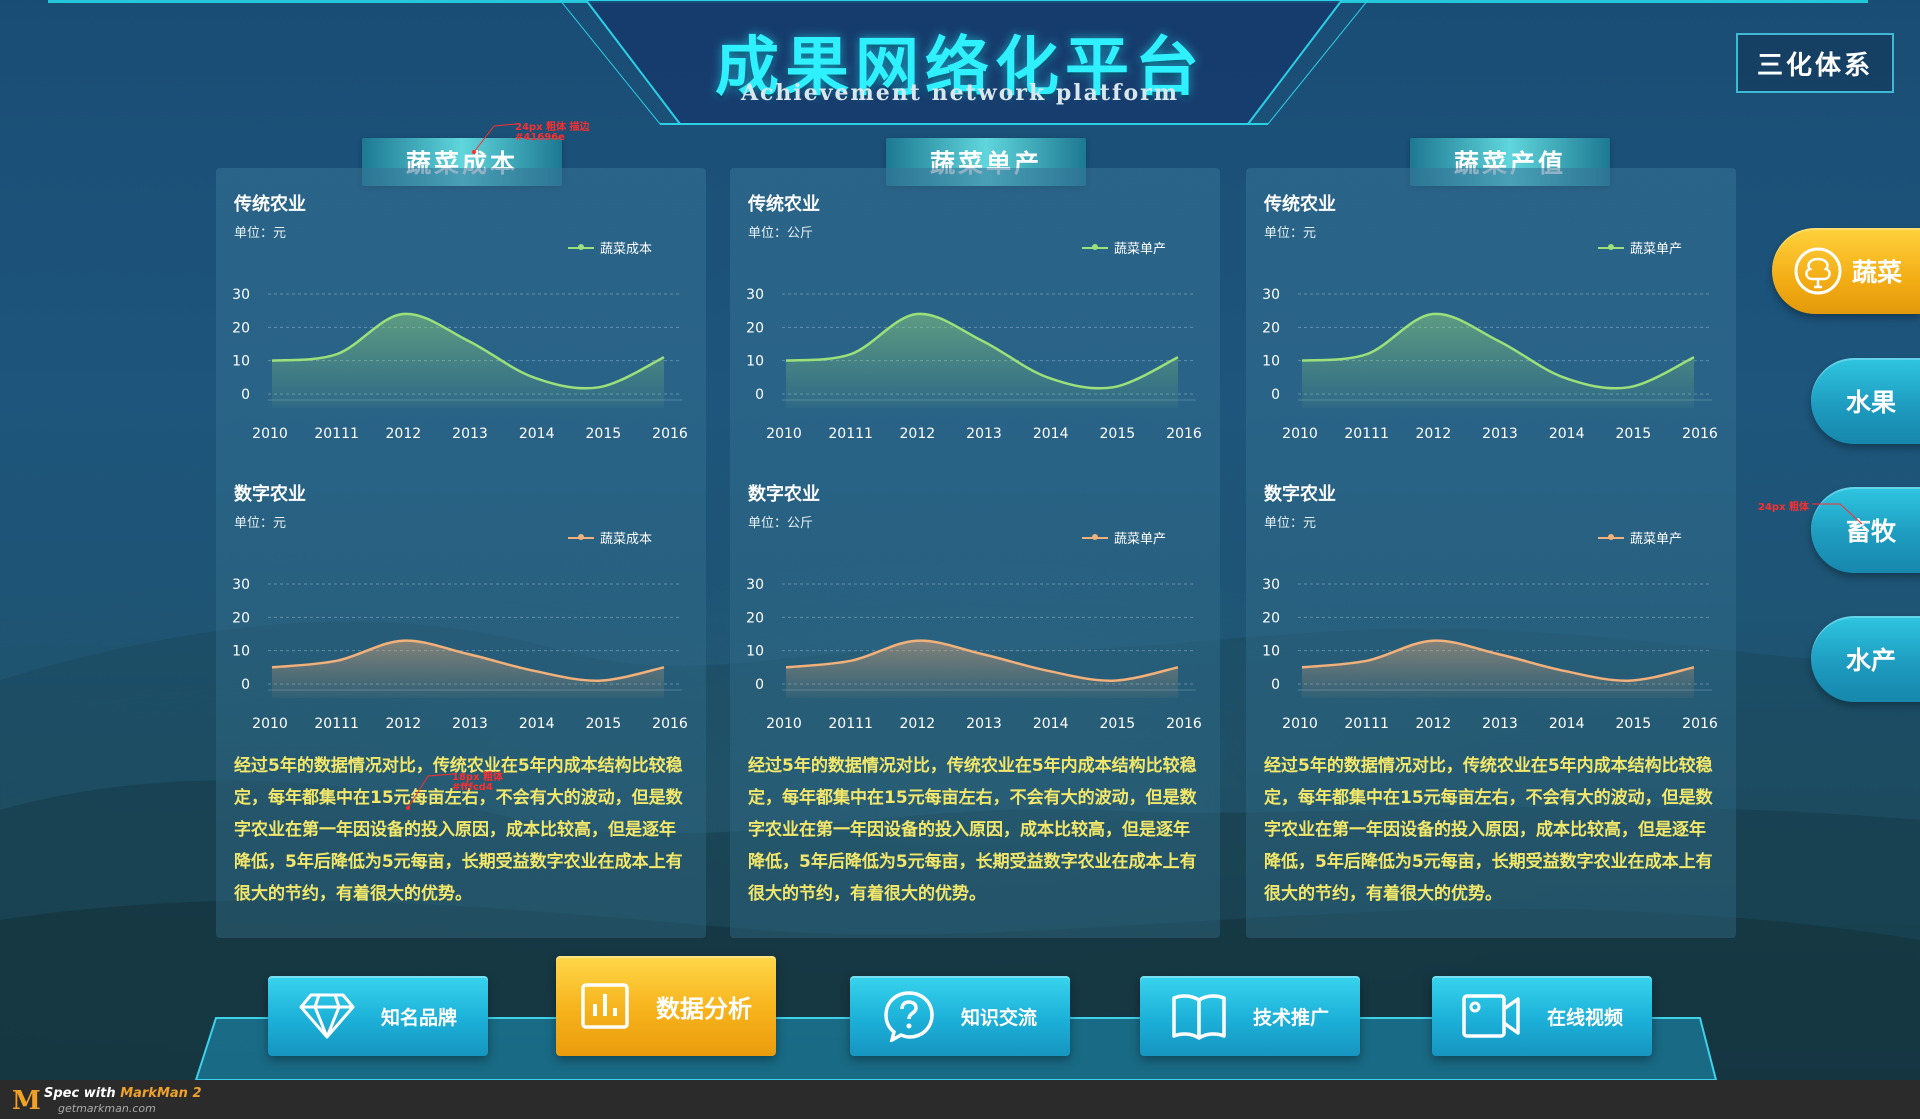 Image resolution: width=1920 pixels, height=1119 pixels. Describe the element at coordinates (472, 787) in the screenshot. I see `annotation-desc-color: #fffcd4` at that location.